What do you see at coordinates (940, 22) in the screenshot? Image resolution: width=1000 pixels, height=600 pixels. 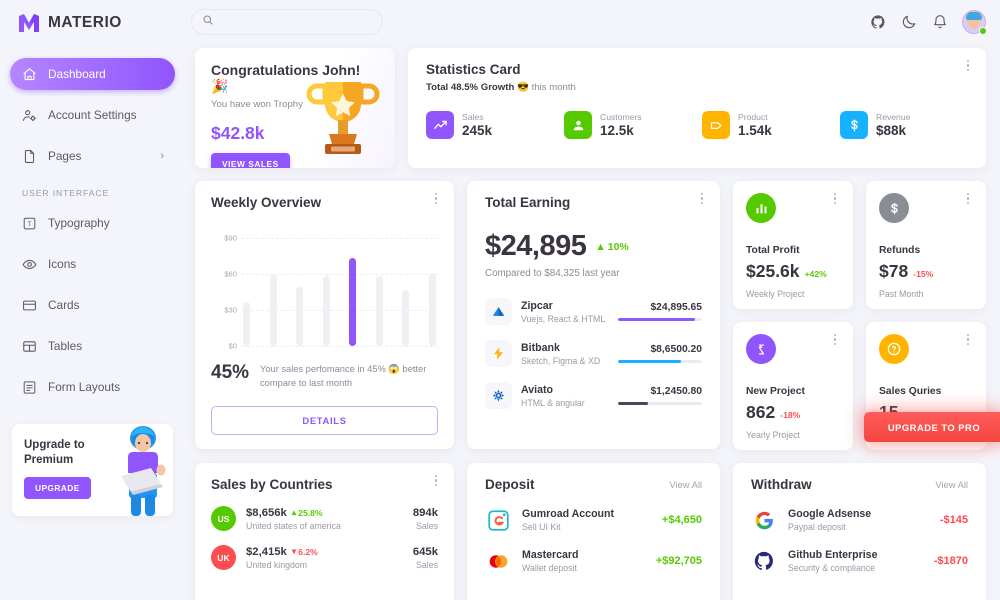 I see `bell-icon` at bounding box center [940, 22].